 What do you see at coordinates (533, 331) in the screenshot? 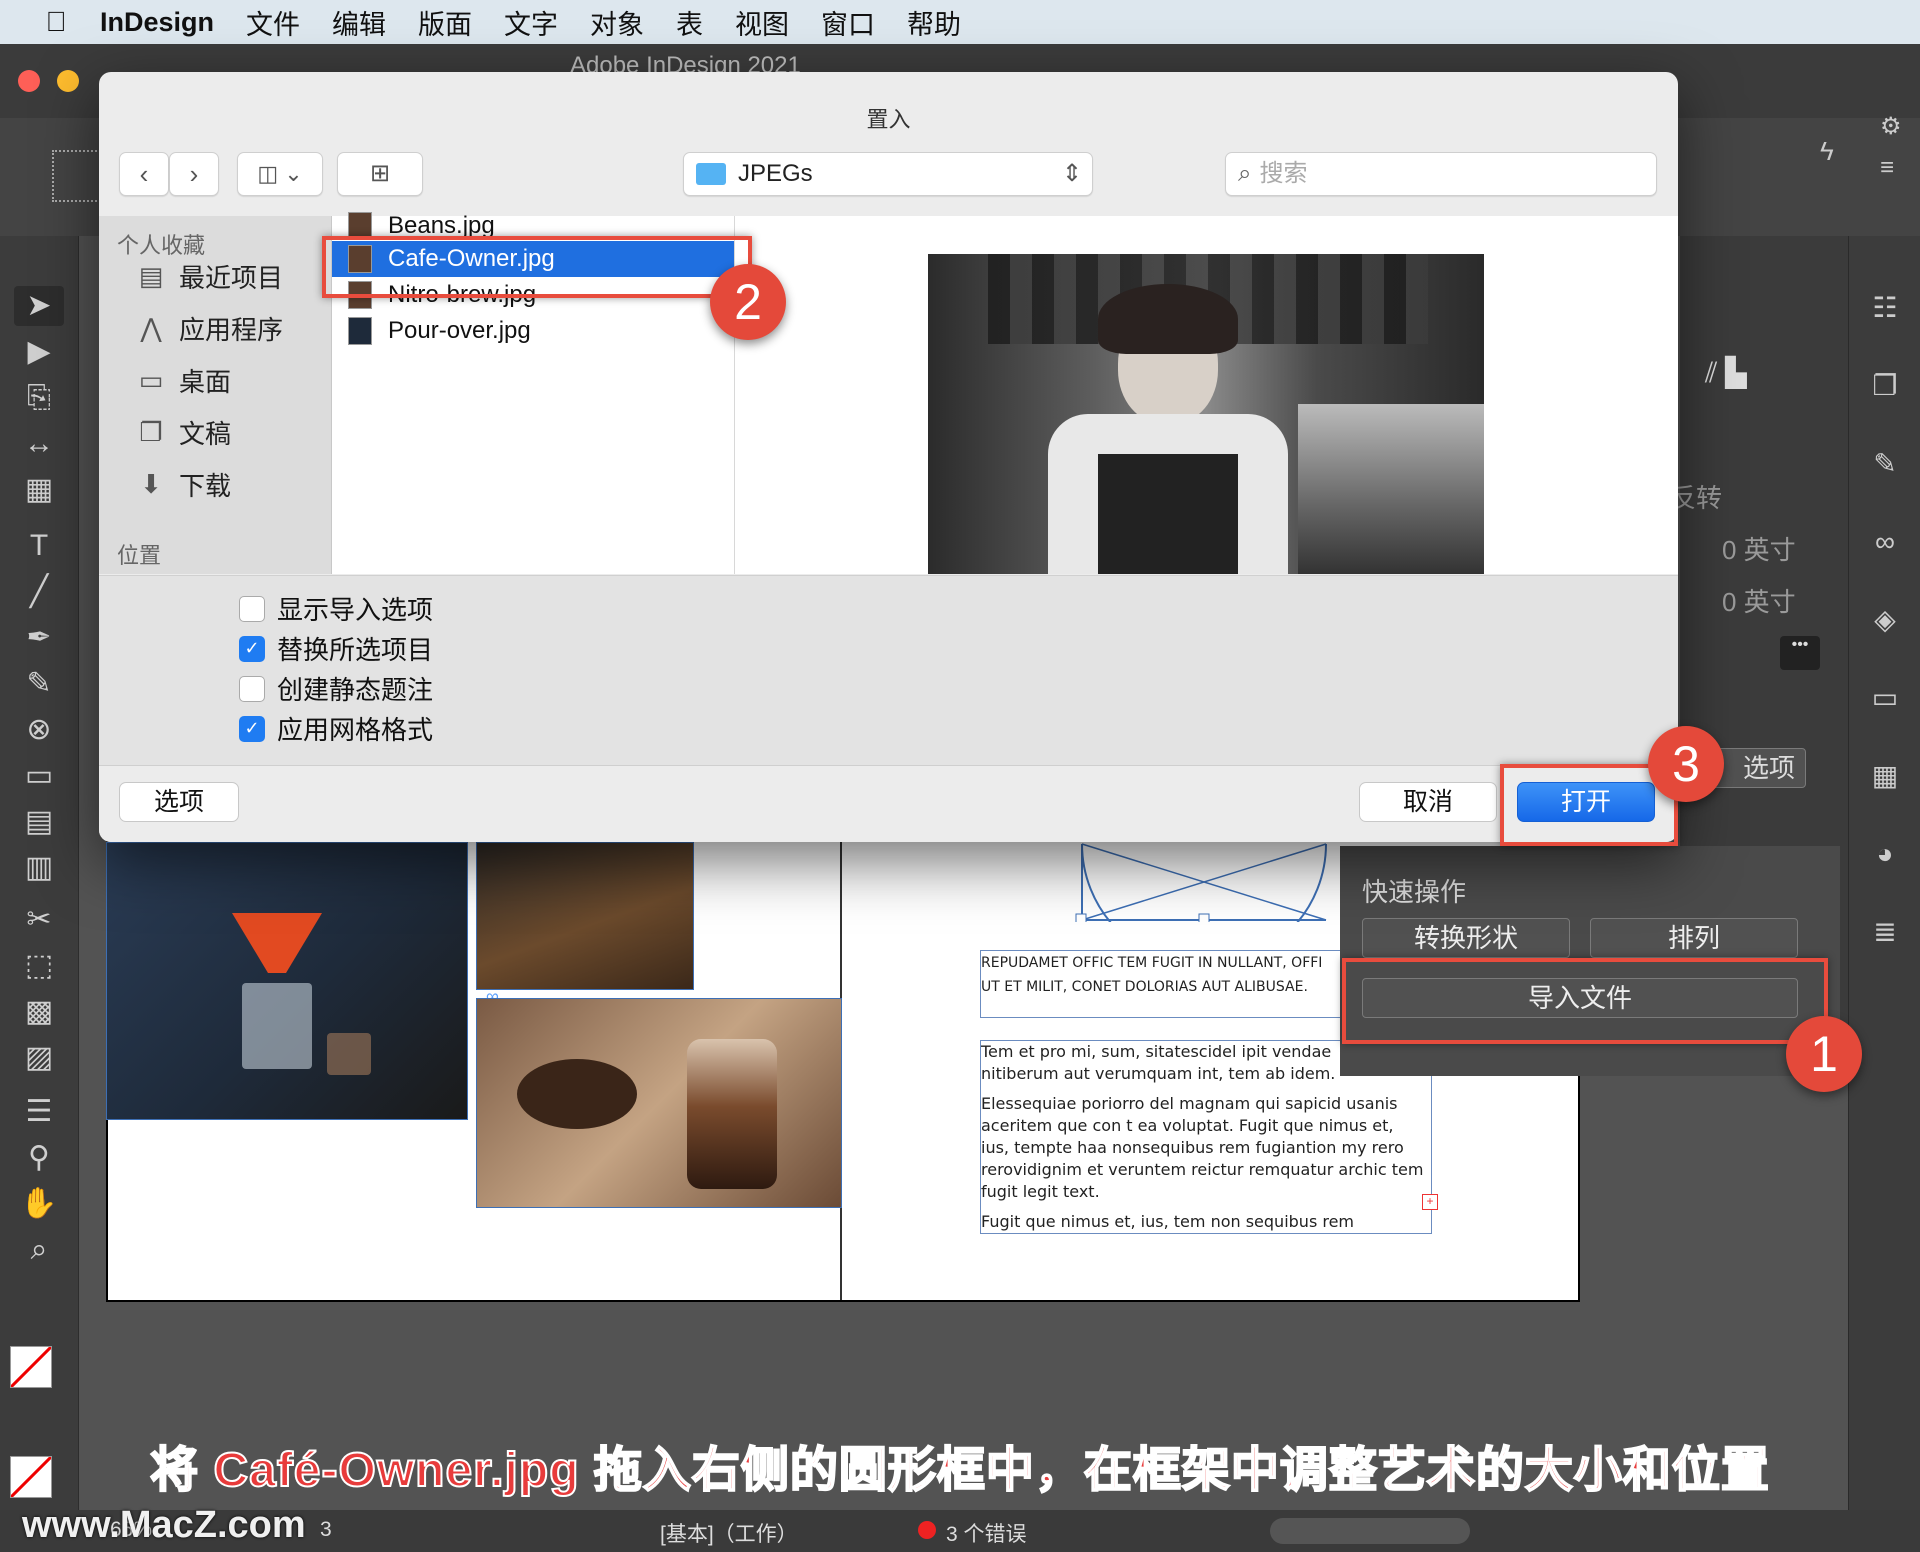
I see `file-item-pour-over: Pour-over.jpg` at bounding box center [533, 331].